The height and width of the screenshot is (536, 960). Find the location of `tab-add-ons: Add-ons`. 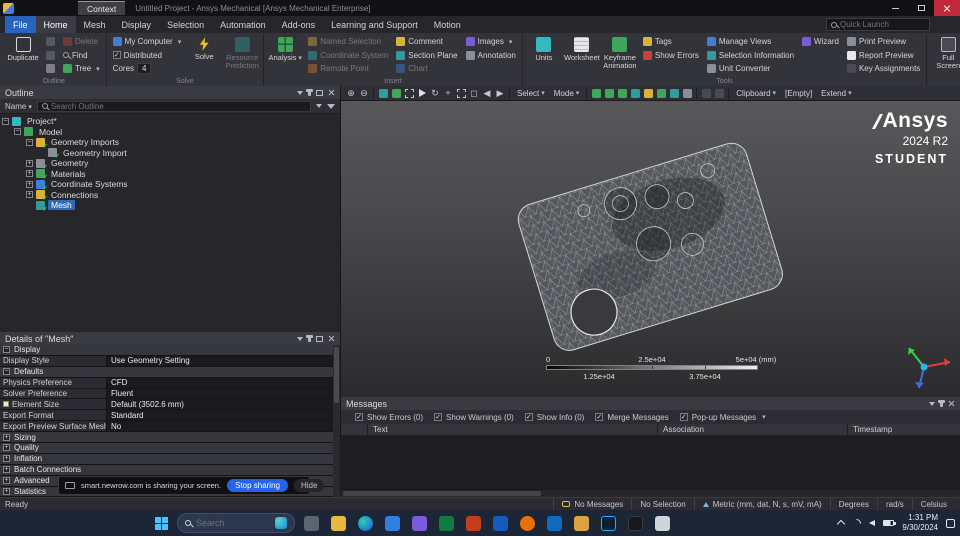

tab-add-ons: Add-ons is located at coordinates (299, 24).